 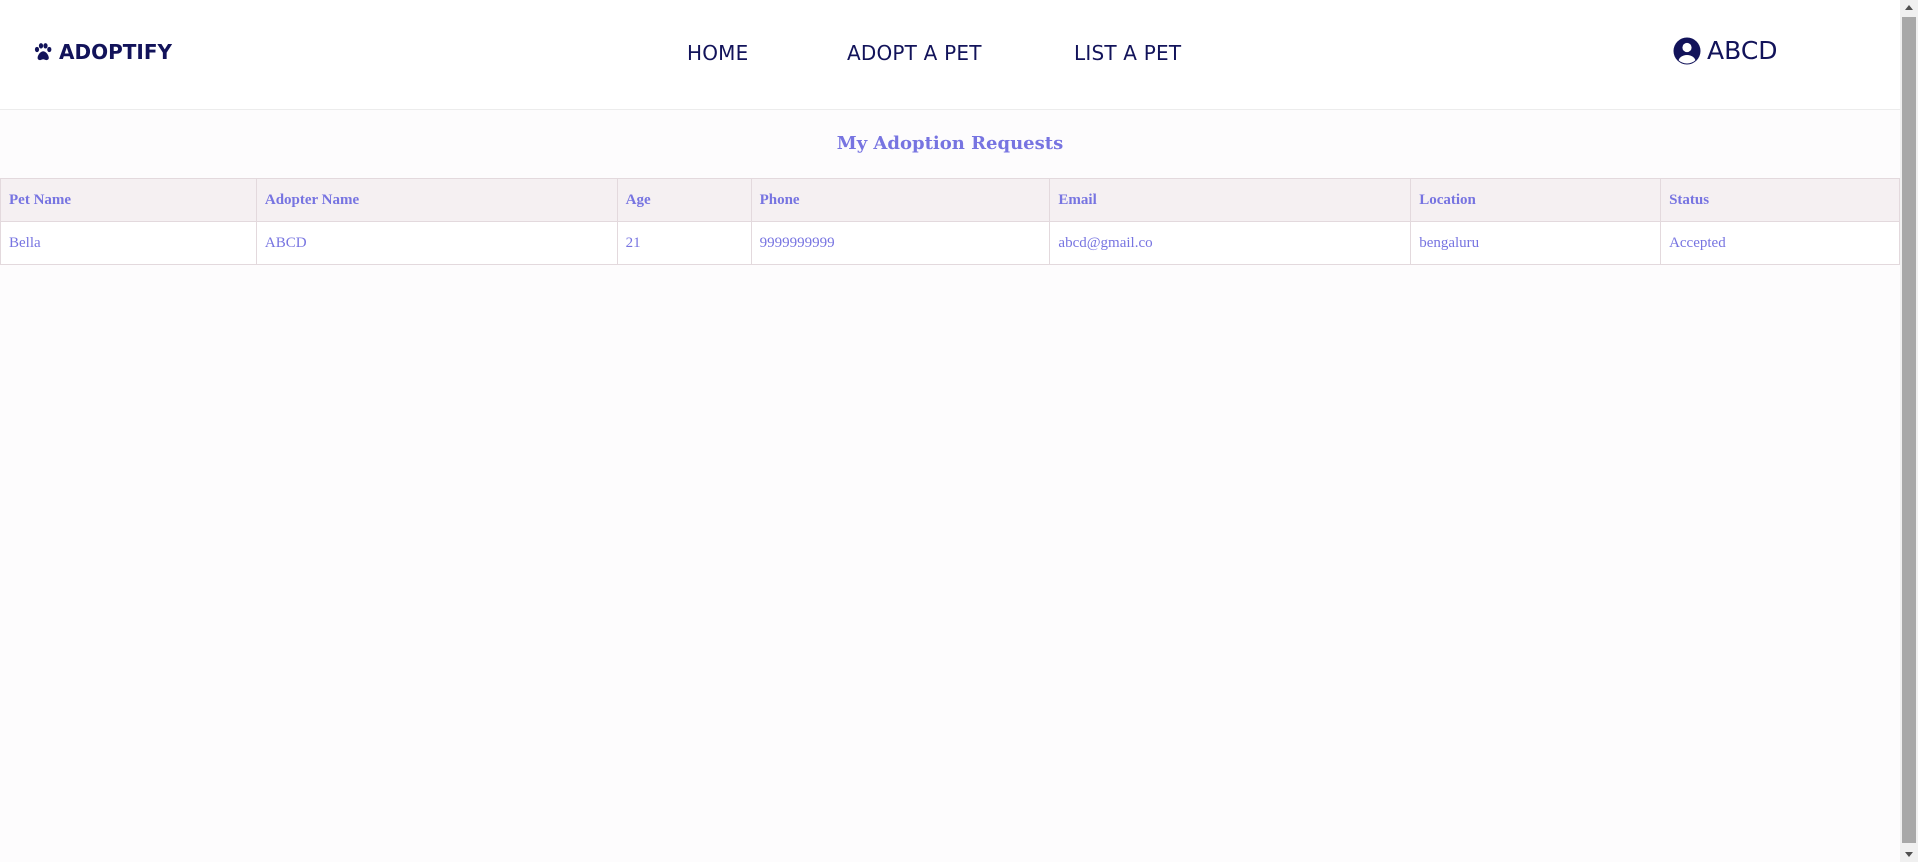 I want to click on cell-pet-name: Bella, so click(x=128, y=243).